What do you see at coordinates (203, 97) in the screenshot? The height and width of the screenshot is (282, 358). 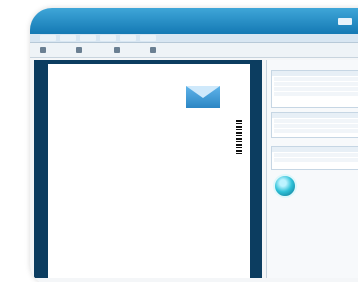 I see `envelope-icon` at bounding box center [203, 97].